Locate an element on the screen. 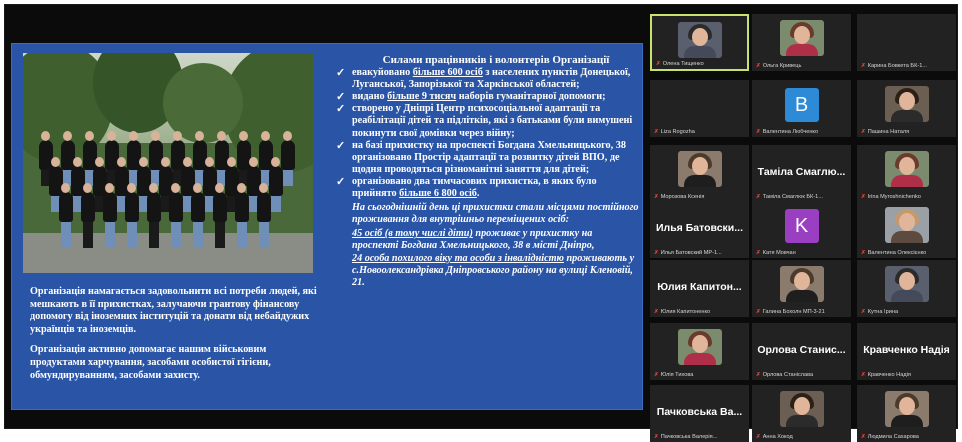 The image size is (962, 442). participant-tile: K ✗ Катя Мовчан is located at coordinates (801, 229).